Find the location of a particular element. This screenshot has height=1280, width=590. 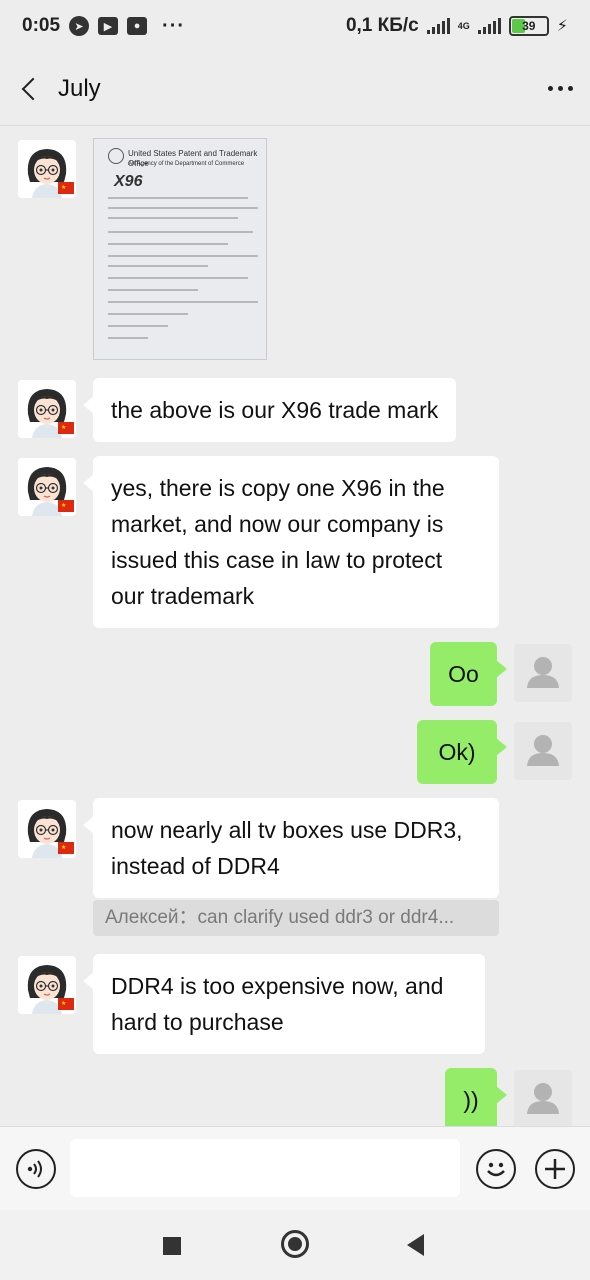

more-dots-icon is located at coordinates (550, 88).